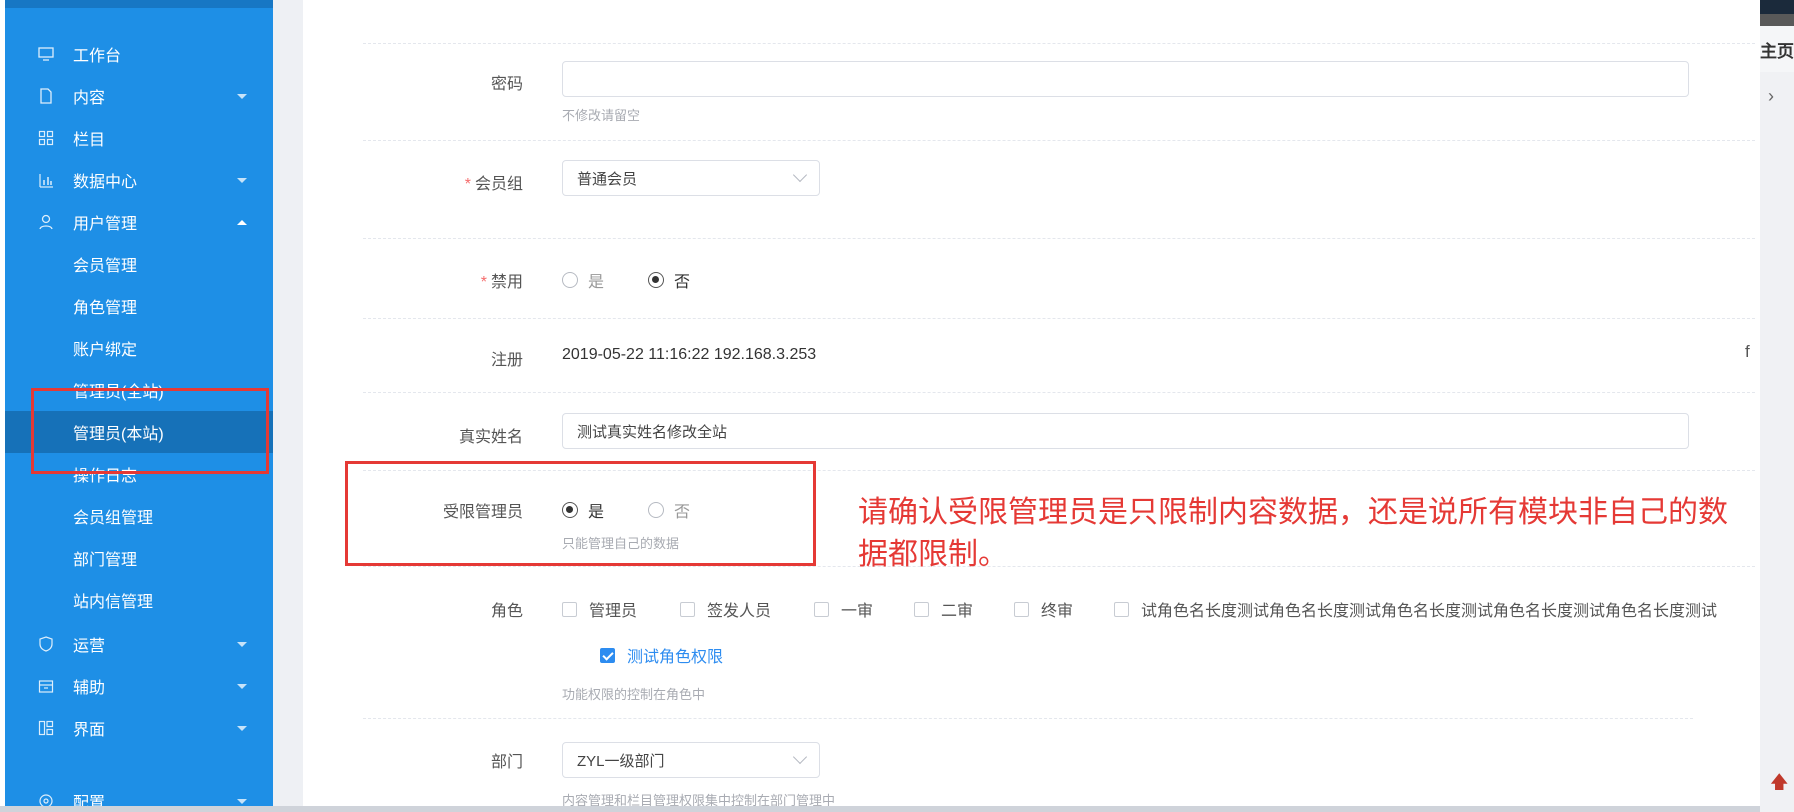 Image resolution: width=1794 pixels, height=812 pixels. I want to click on password-label: 密码, so click(506, 84).